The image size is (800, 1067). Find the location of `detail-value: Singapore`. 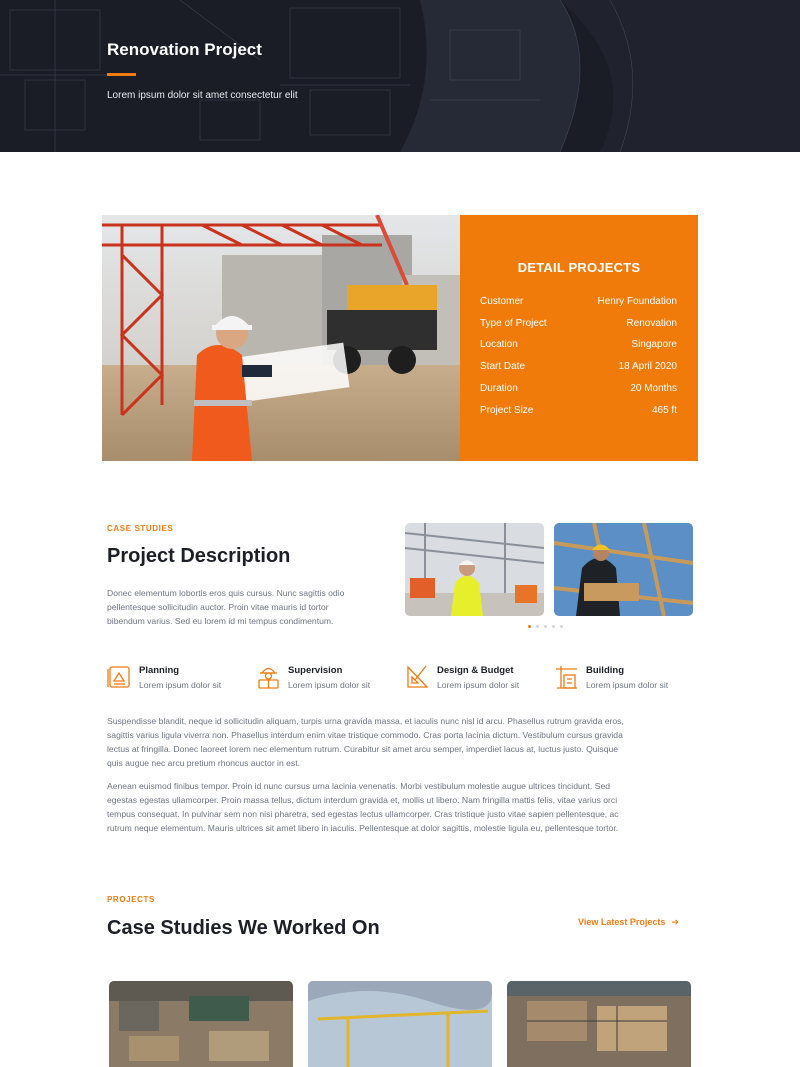

detail-value: Singapore is located at coordinates (654, 344).